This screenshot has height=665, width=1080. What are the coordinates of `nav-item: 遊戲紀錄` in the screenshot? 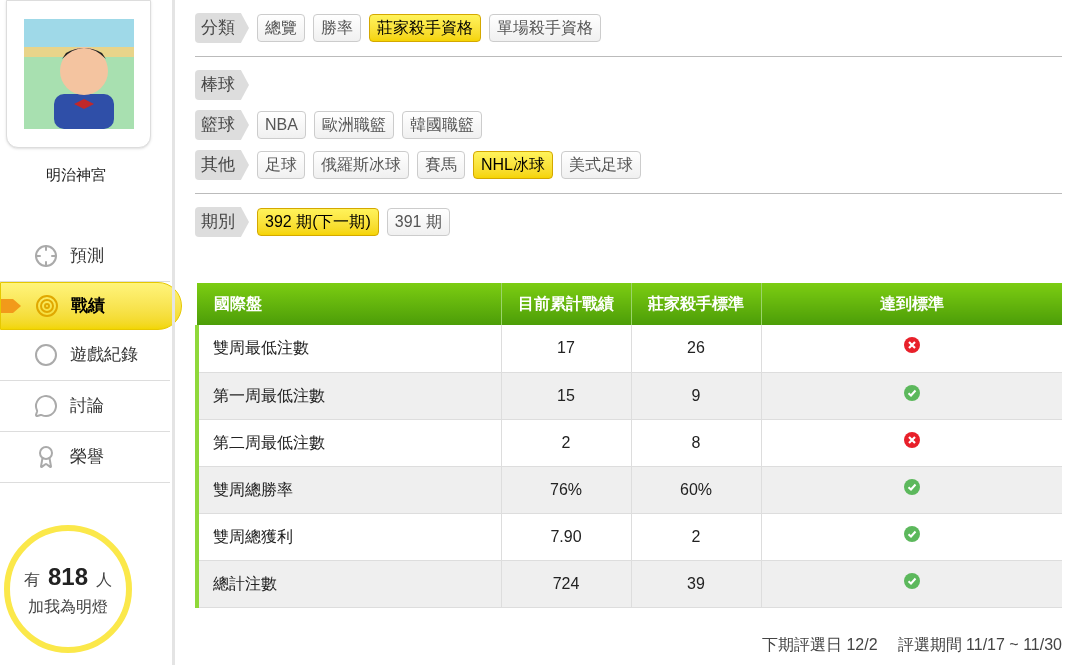 It's located at (85, 355).